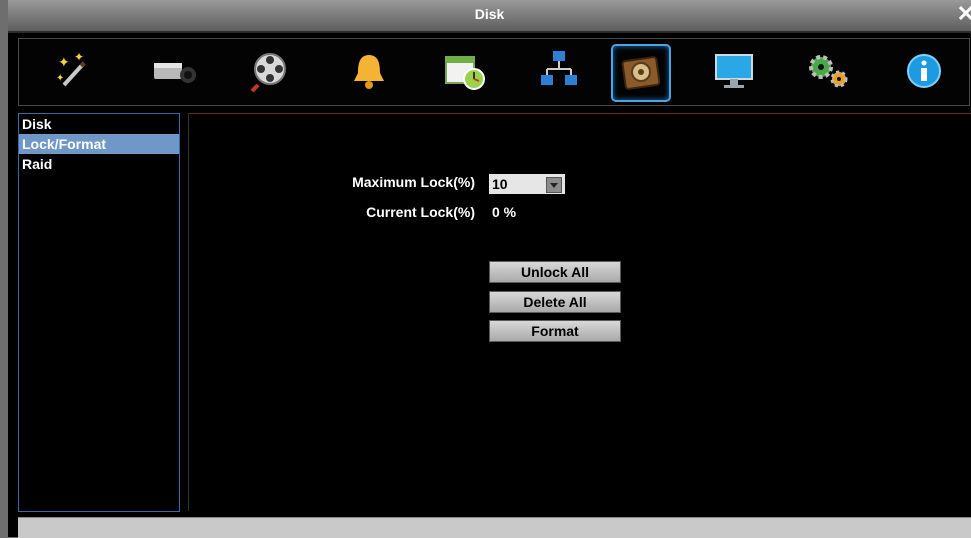  What do you see at coordinates (272, 71) in the screenshot?
I see `film-reel-icon` at bounding box center [272, 71].